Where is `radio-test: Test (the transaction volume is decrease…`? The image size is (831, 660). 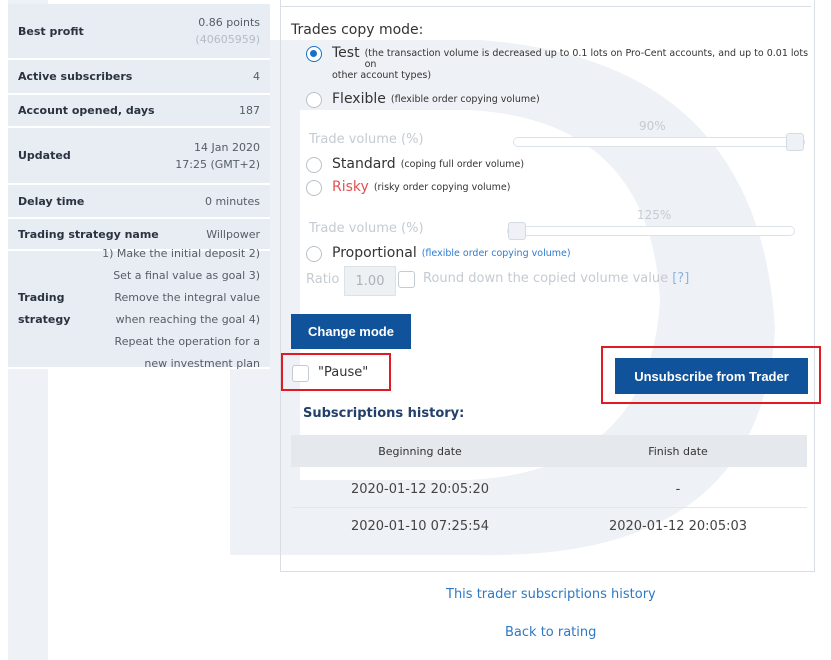
radio-test: Test (the transaction volume is decrease… is located at coordinates (560, 57).